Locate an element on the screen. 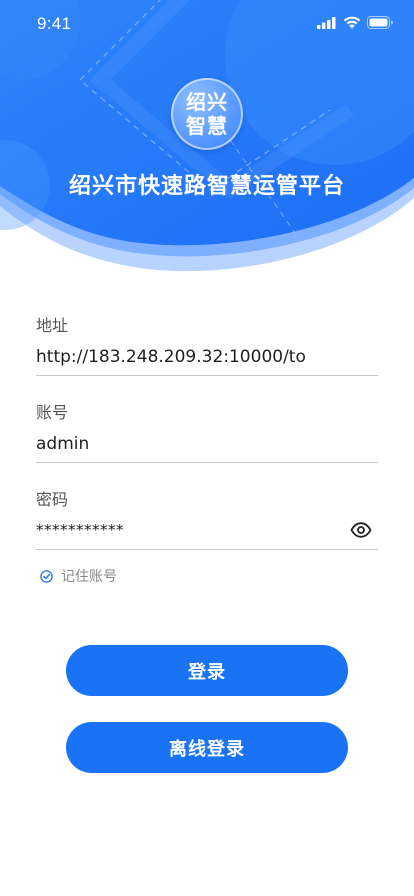  password-label: 密码 is located at coordinates (52, 499).